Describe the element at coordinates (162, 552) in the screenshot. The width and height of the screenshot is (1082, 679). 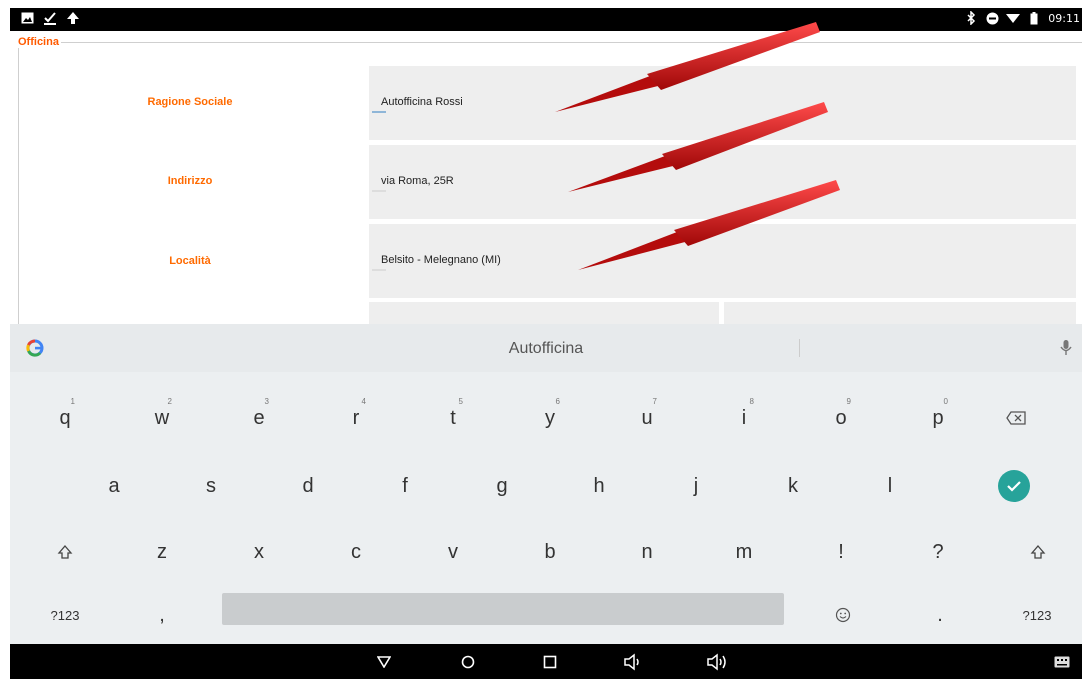
I see `key-z: z` at that location.